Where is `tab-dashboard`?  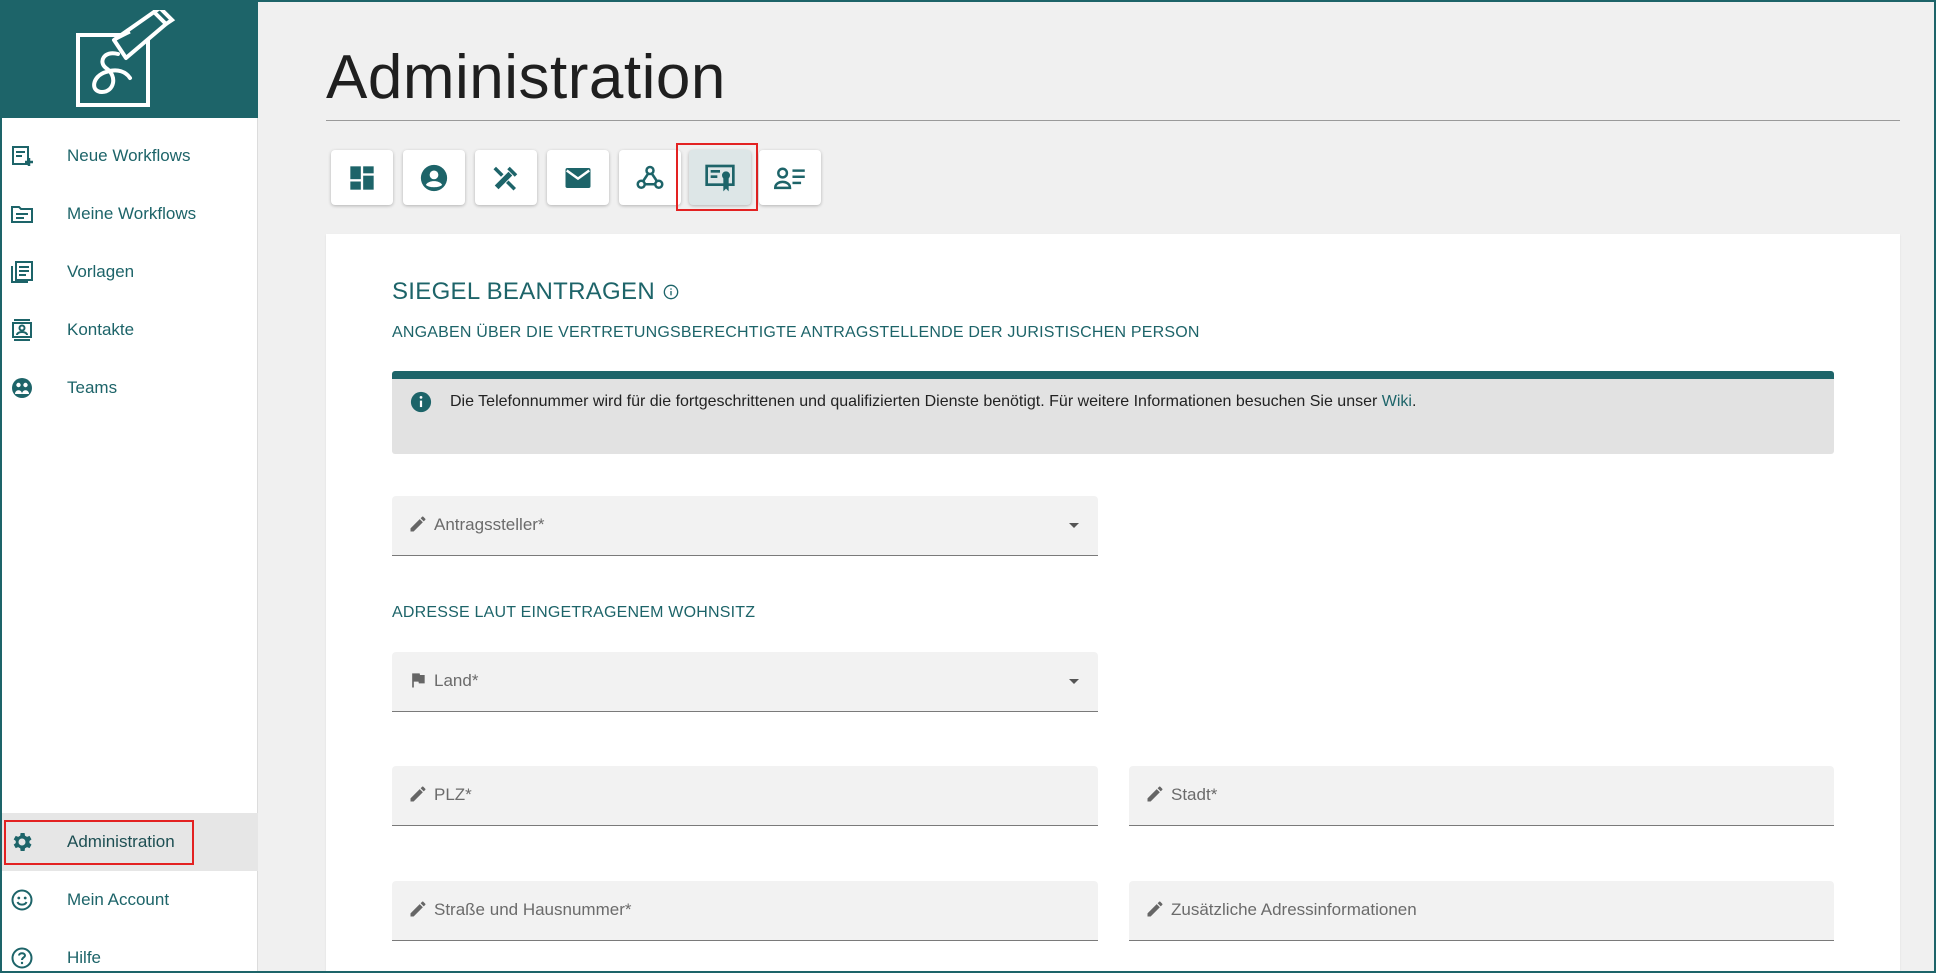 tab-dashboard is located at coordinates (362, 177).